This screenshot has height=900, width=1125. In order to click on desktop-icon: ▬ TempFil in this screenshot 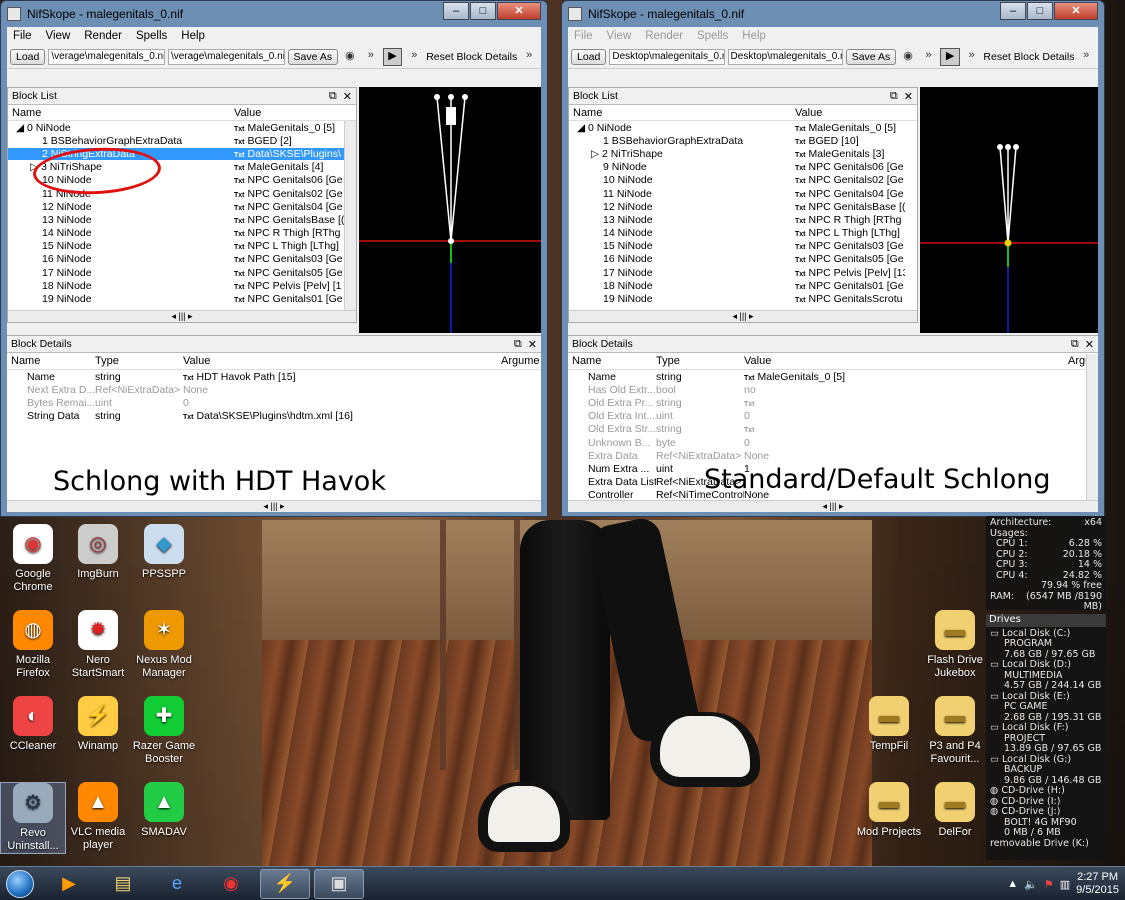, I will do `click(889, 724)`.